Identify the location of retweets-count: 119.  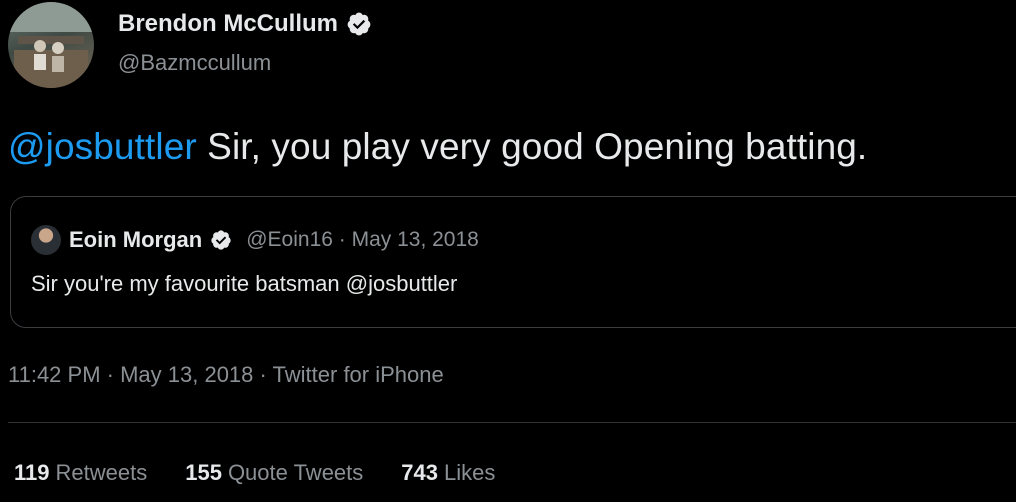
(32, 472).